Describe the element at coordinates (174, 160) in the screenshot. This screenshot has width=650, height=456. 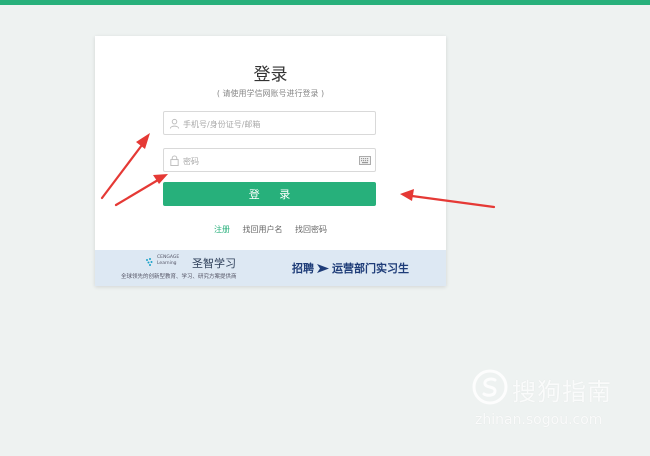
I see `lock-icon` at that location.